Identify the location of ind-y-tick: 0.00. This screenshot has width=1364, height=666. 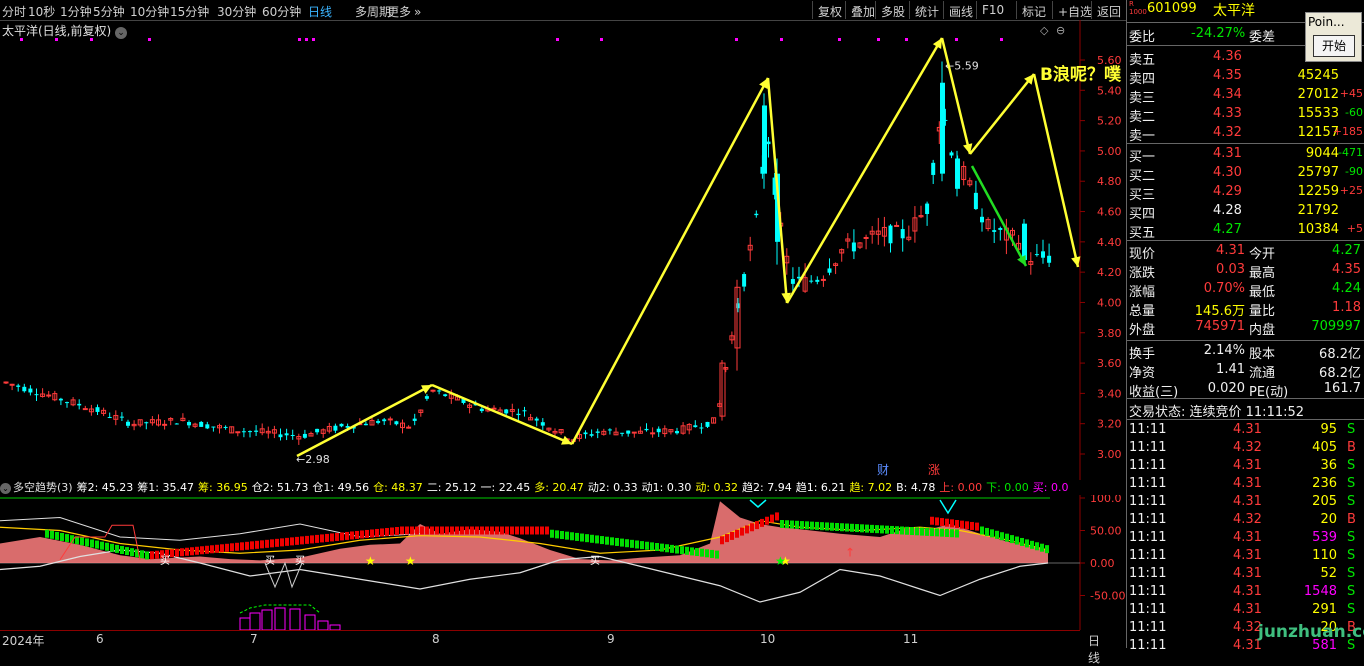
(1102, 563).